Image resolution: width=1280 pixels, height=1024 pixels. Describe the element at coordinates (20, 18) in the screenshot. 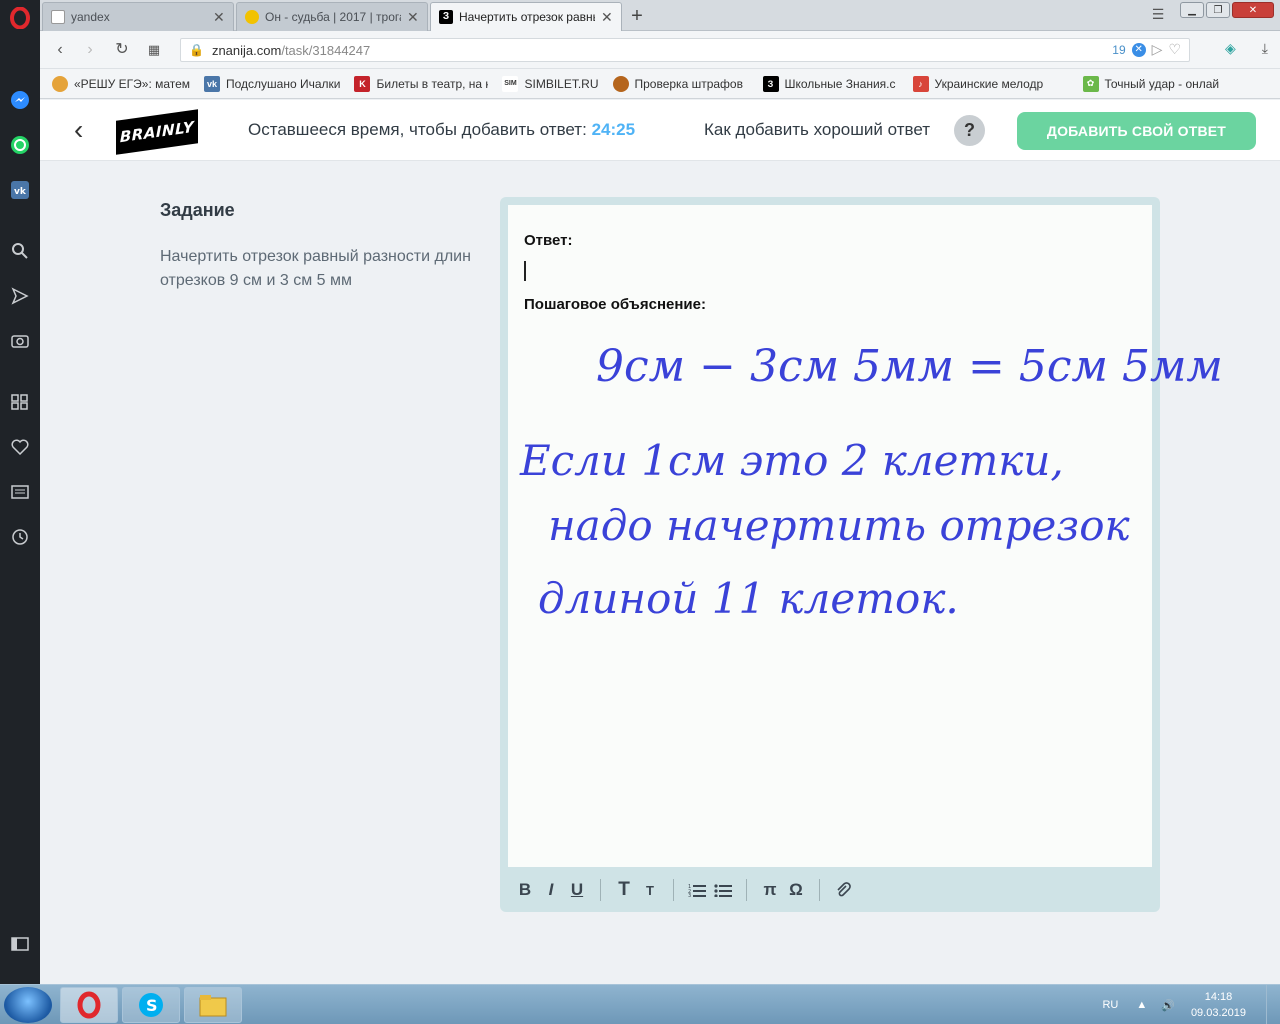

I see `opera-menu-icon` at that location.